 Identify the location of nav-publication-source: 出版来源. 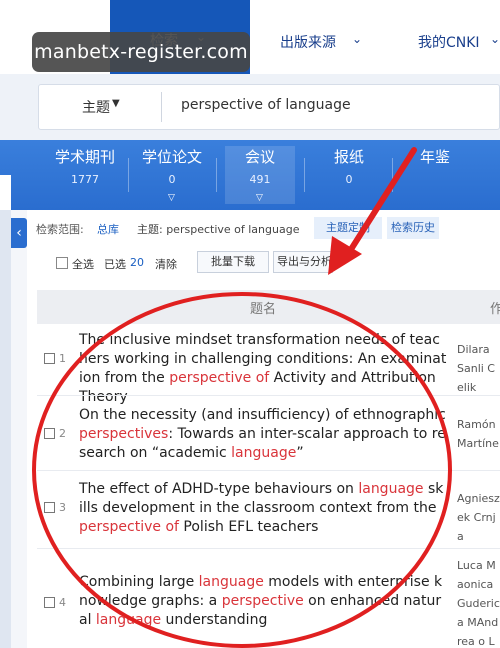
(308, 42).